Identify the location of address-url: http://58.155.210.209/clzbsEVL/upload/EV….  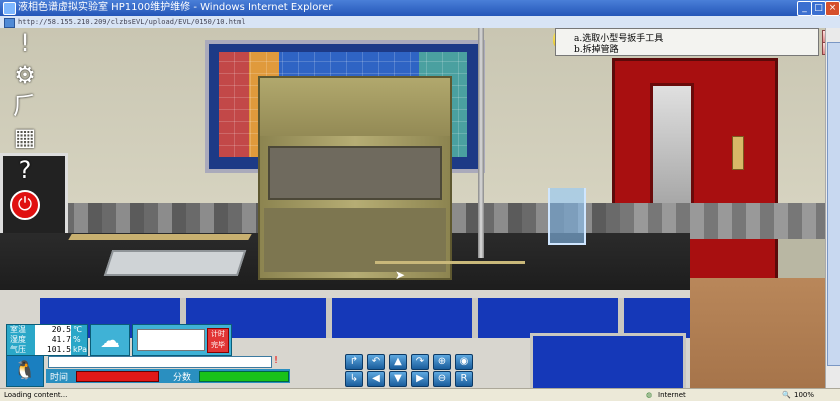
(132, 22).